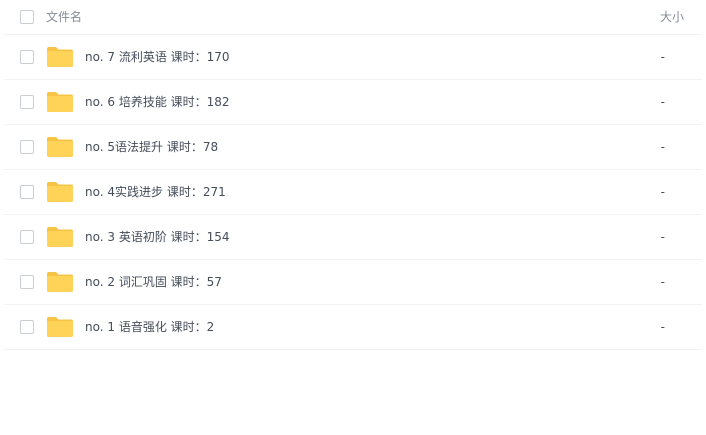 The height and width of the screenshot is (435, 706). What do you see at coordinates (64, 17) in the screenshot?
I see `column-header-name: 文件名` at bounding box center [64, 17].